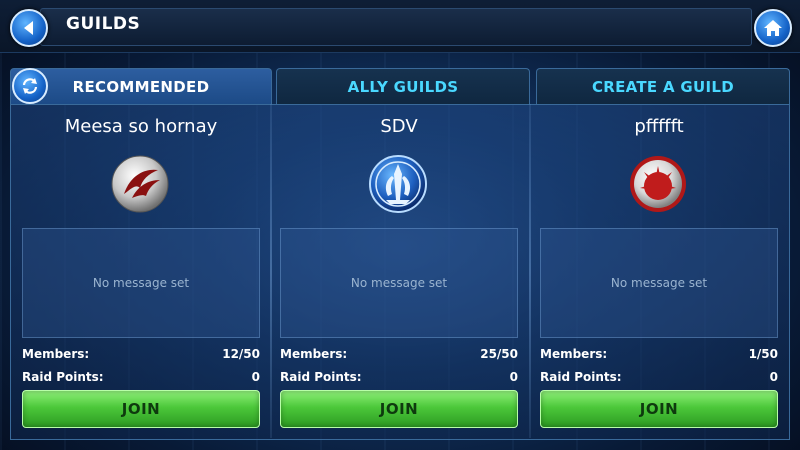 The height and width of the screenshot is (450, 800). I want to click on refresh-button, so click(30, 86).